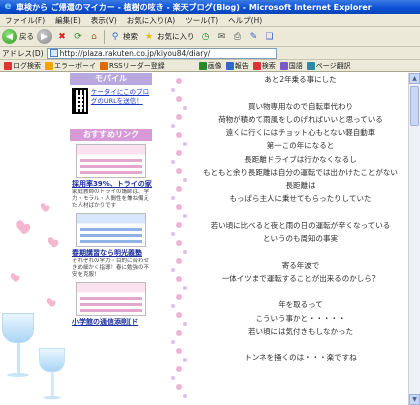  I want to click on linkbar-bookmark-item: エラーボーイ, so click(70, 66).